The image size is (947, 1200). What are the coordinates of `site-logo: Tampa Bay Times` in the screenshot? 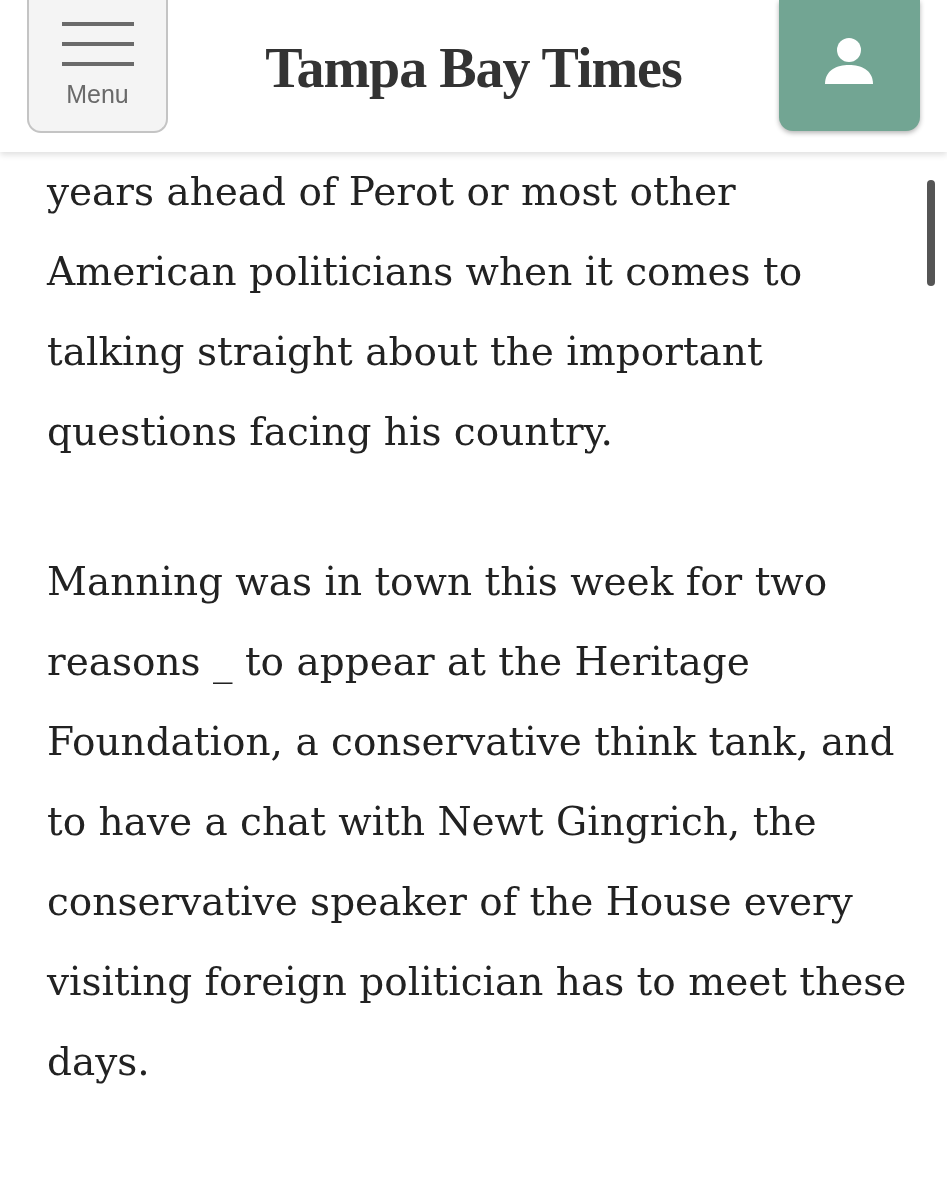 It's located at (473, 68).